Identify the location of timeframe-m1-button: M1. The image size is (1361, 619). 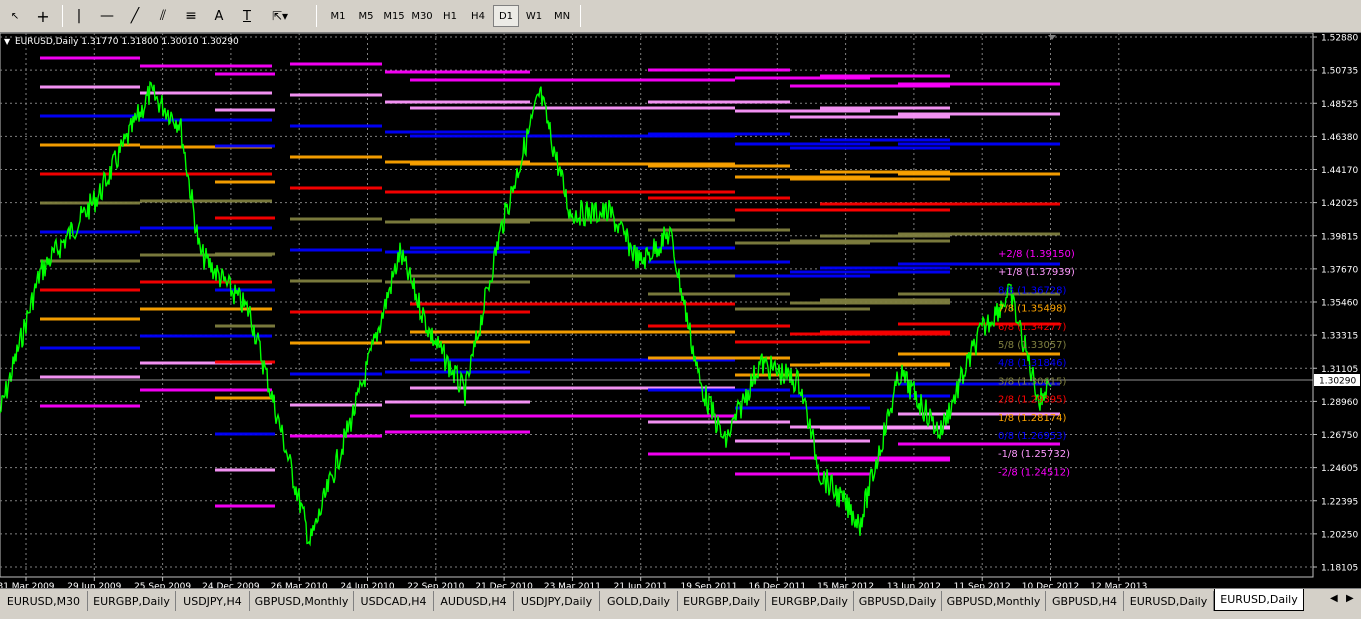
(338, 16).